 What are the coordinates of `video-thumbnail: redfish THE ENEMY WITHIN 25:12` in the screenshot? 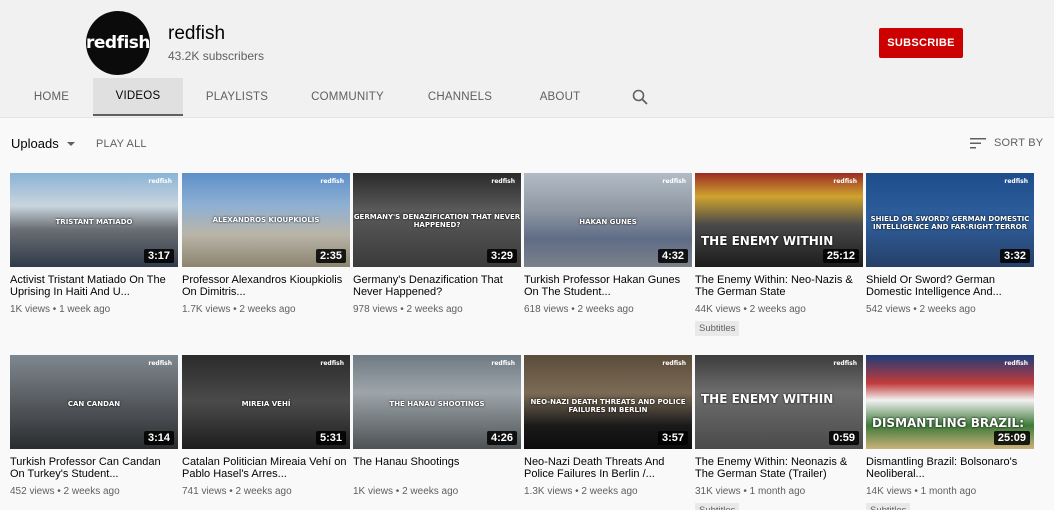 It's located at (779, 220).